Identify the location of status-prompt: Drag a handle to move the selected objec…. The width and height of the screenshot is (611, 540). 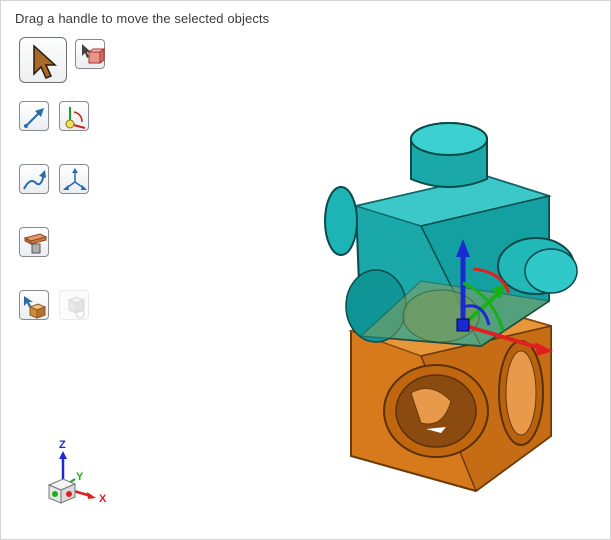
(142, 18).